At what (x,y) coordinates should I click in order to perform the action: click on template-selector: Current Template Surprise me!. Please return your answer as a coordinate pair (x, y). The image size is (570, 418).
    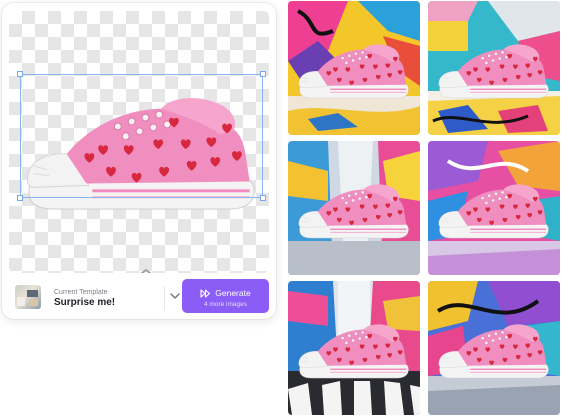
    Looking at the image, I should click on (96, 297).